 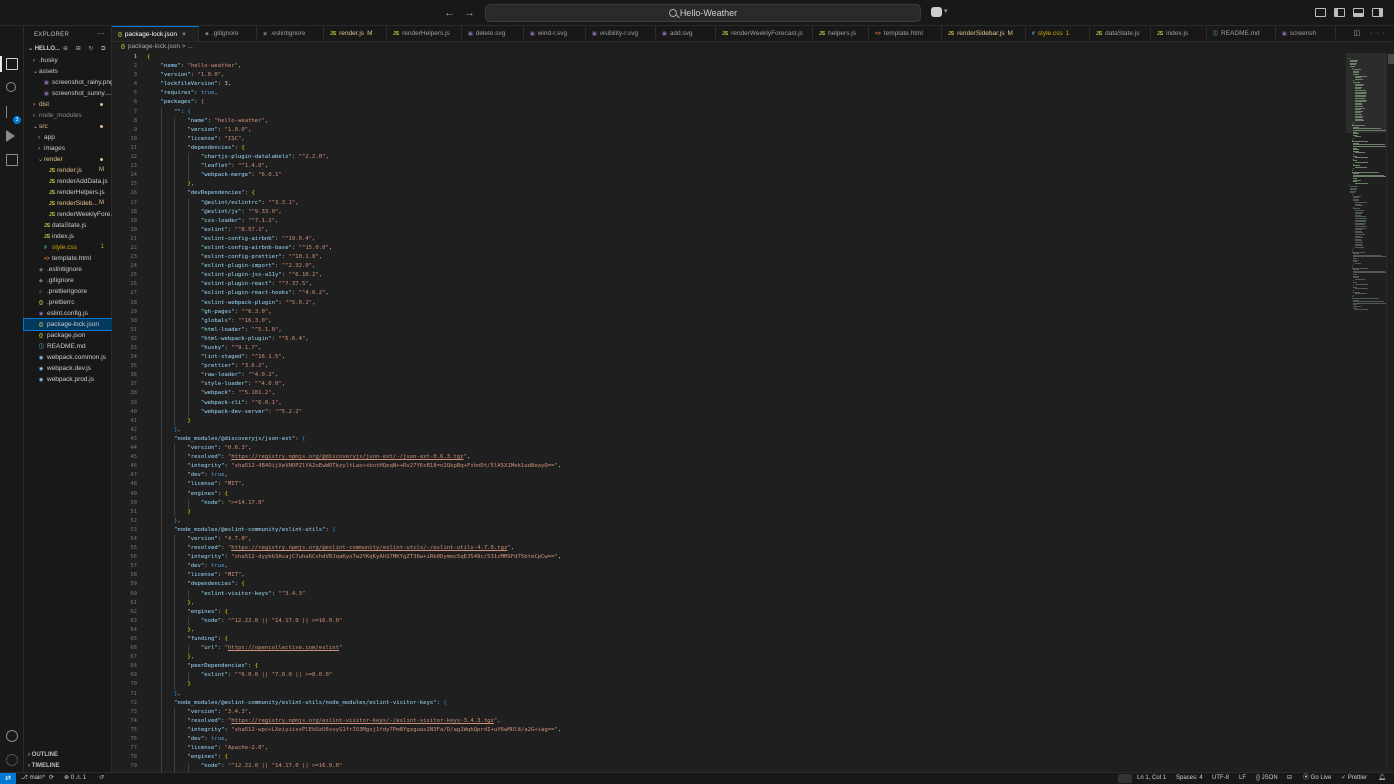 I want to click on code-line: "node_modules/@discoveryjs/json-ext": {, so click(x=744, y=439).